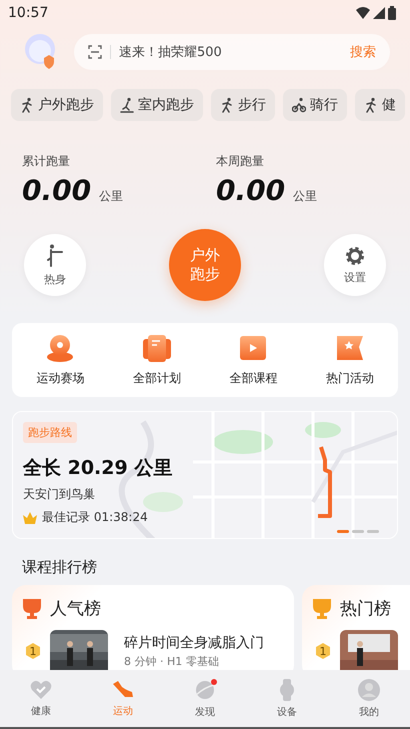  I want to click on board-title: 热门榜, so click(365, 609).